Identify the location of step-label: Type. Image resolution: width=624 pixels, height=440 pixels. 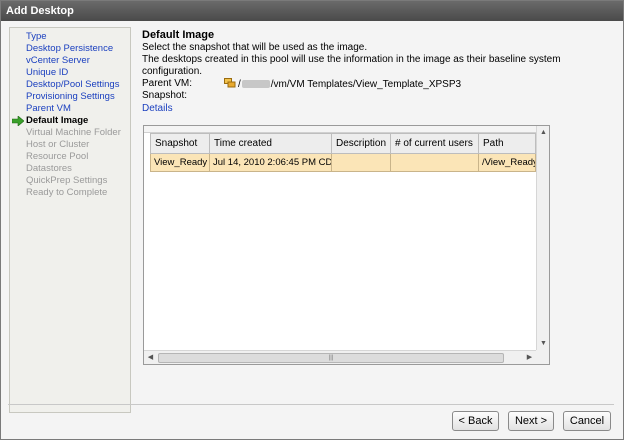
(36, 36).